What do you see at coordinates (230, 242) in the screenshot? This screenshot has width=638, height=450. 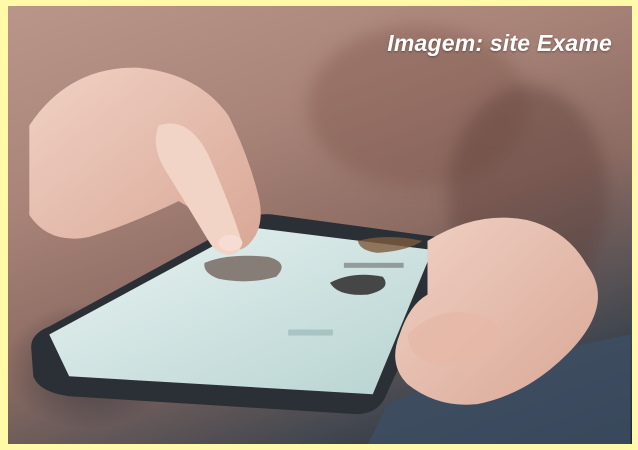 I see `fingertip` at bounding box center [230, 242].